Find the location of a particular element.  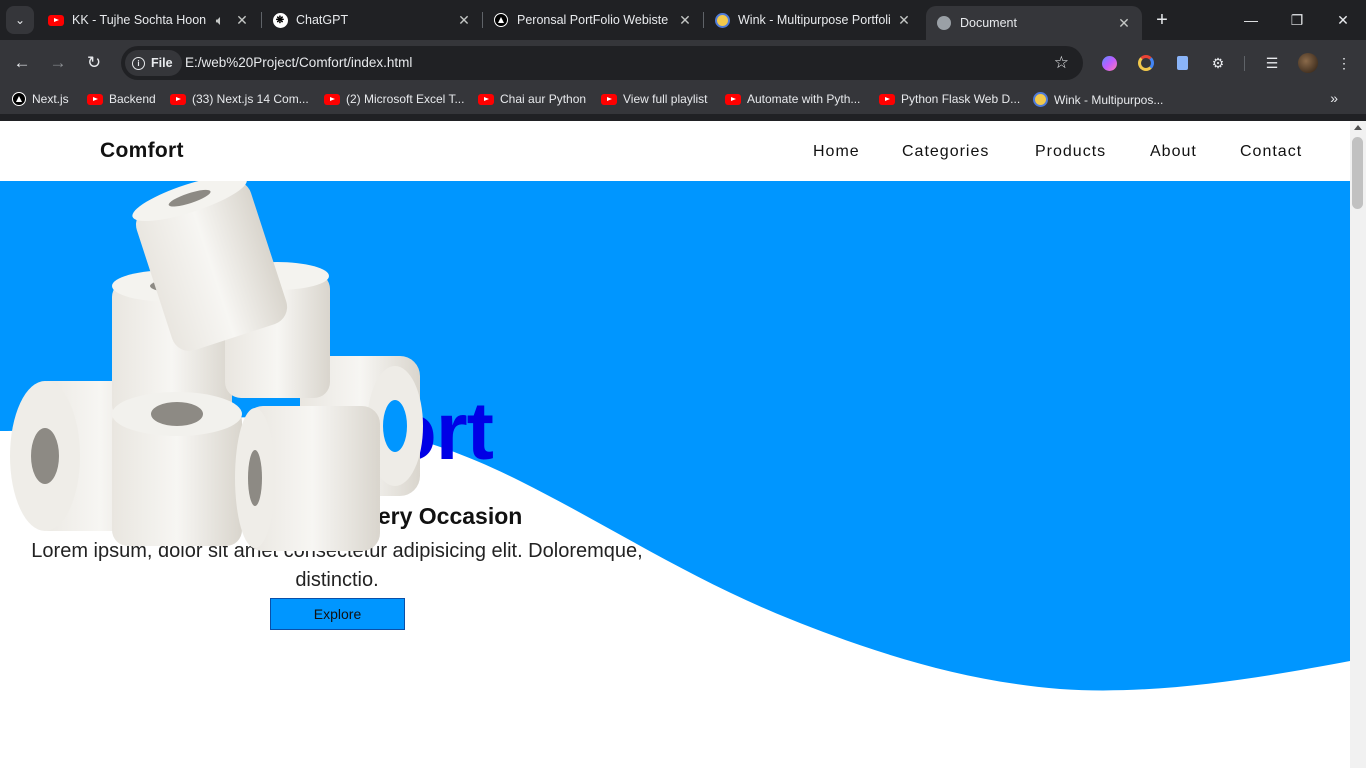

reload-button: ↻ is located at coordinates (94, 63).